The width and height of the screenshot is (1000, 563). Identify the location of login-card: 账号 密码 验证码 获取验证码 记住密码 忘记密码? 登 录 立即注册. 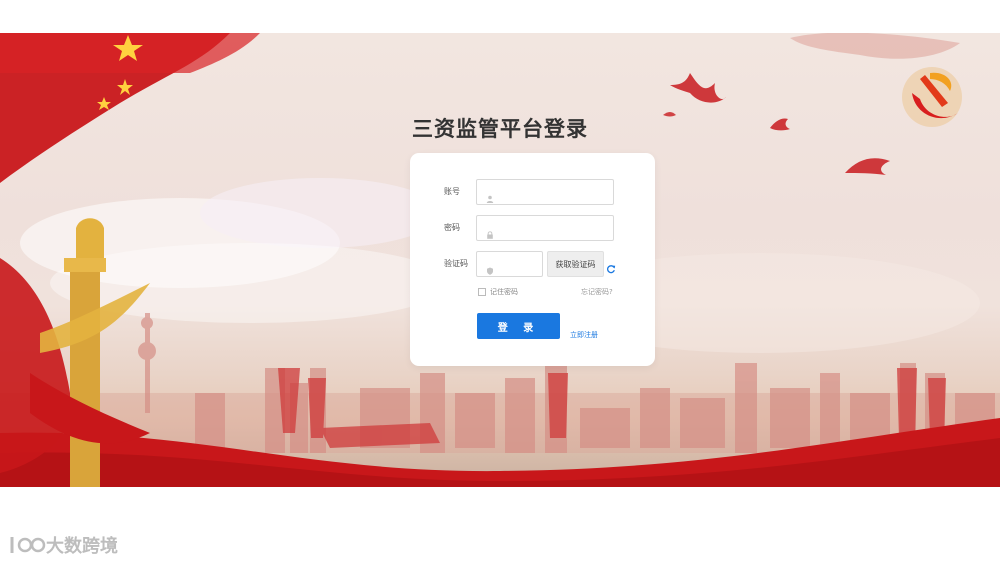
(532, 259).